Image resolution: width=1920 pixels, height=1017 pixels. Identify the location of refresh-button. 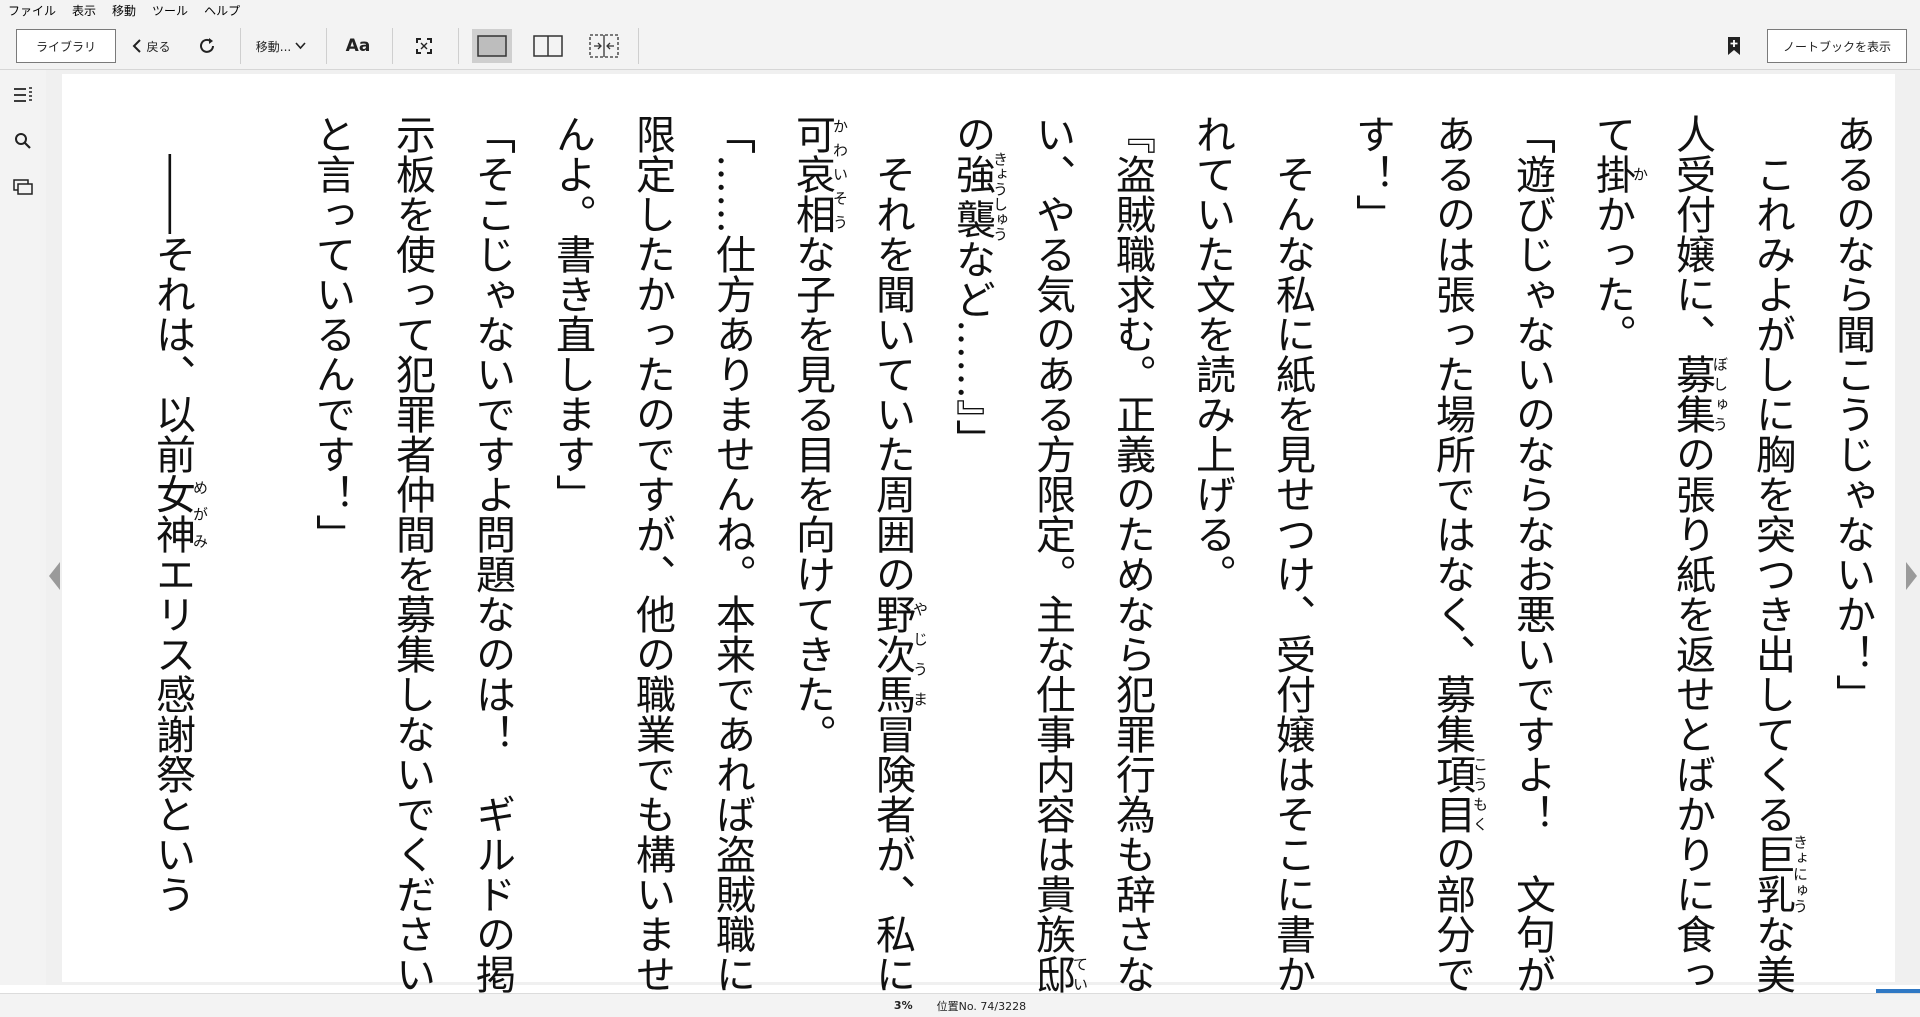
(207, 46).